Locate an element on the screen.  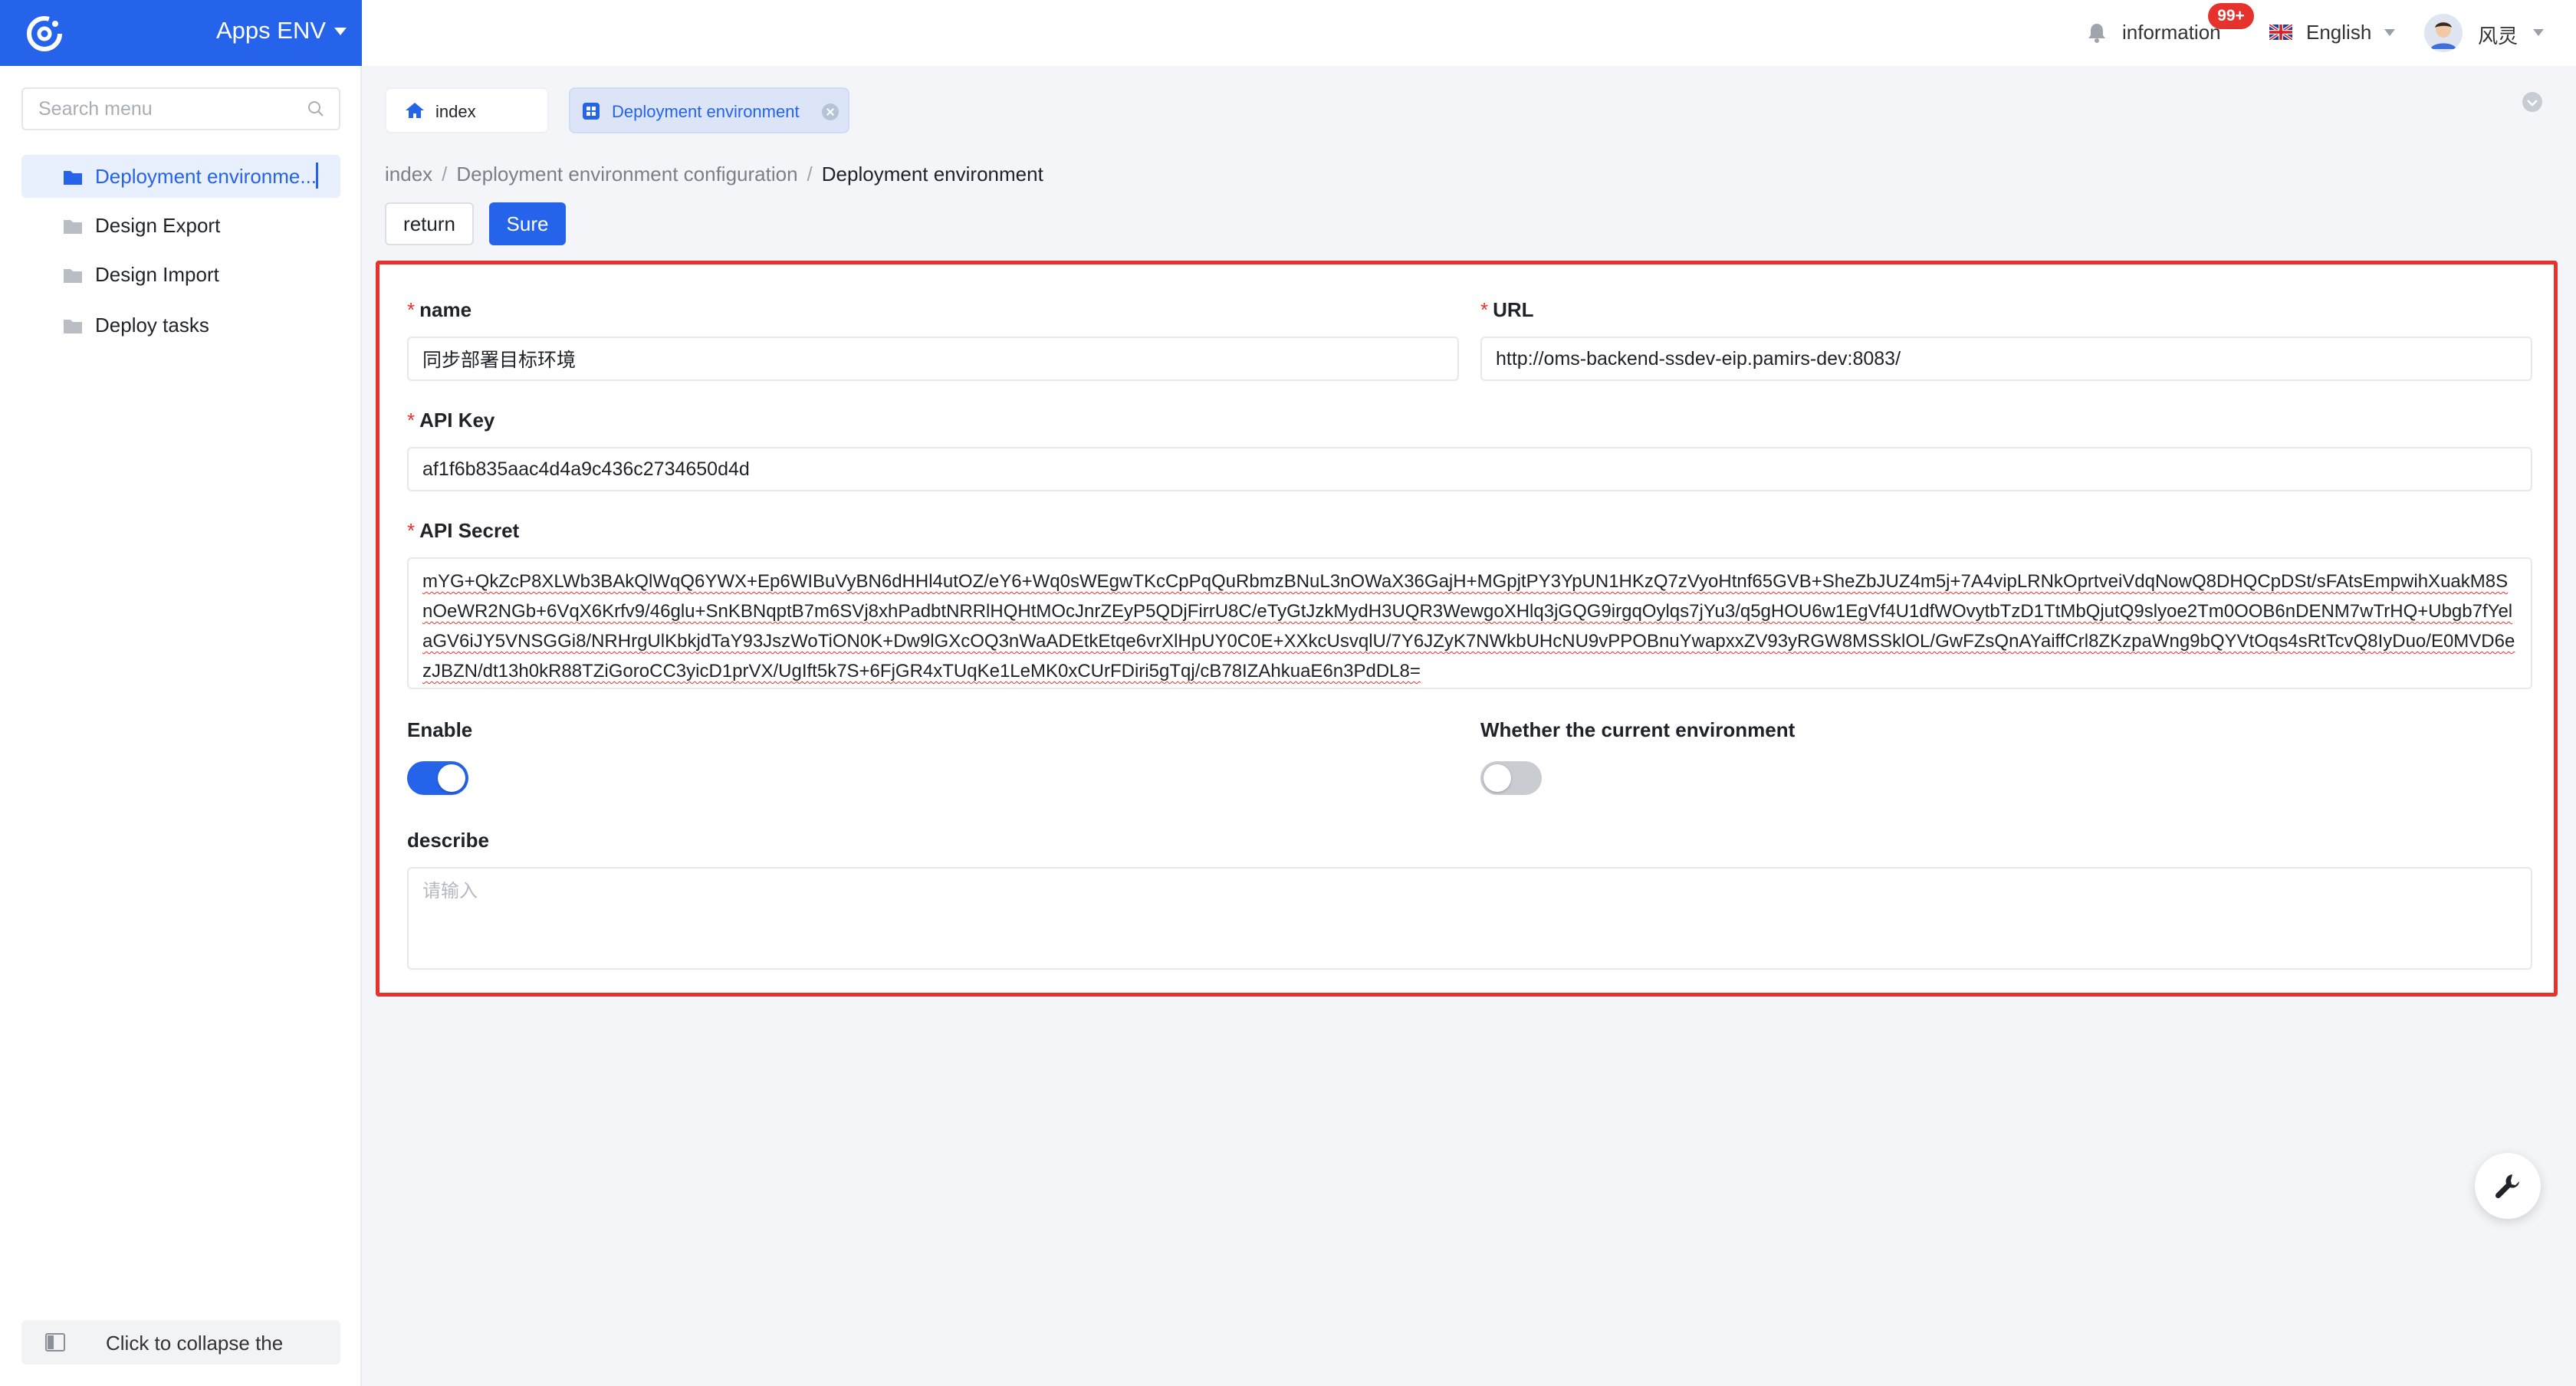
notifications-label: information is located at coordinates (2171, 32).